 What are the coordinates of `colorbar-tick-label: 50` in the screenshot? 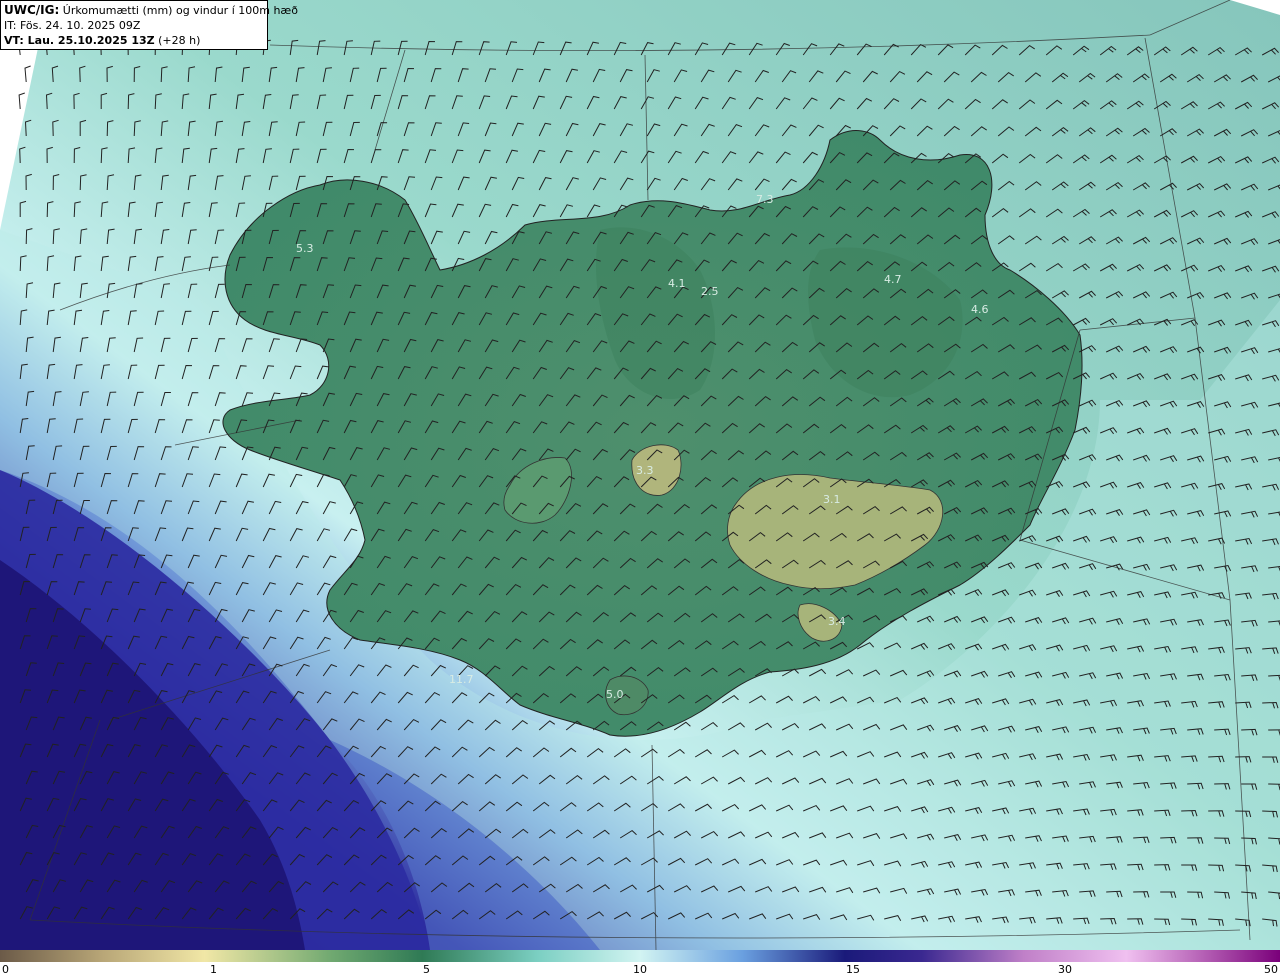 It's located at (1271, 969).